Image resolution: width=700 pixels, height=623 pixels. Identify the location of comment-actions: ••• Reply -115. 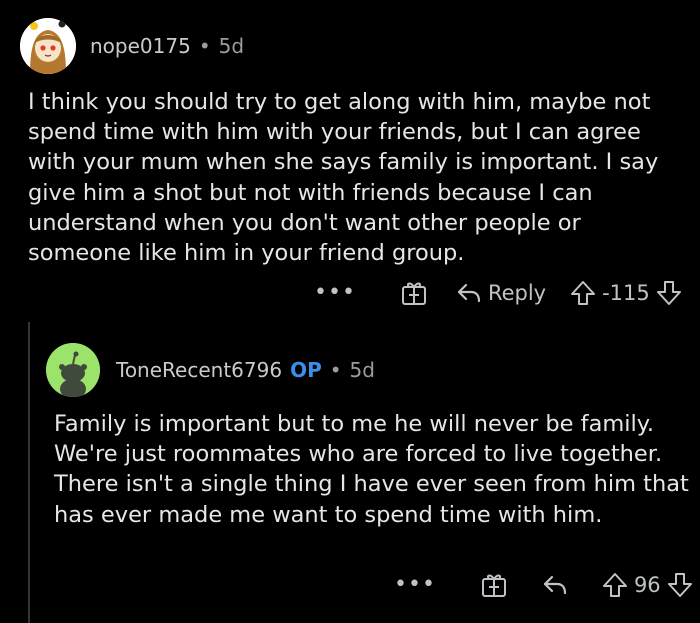
(498, 293).